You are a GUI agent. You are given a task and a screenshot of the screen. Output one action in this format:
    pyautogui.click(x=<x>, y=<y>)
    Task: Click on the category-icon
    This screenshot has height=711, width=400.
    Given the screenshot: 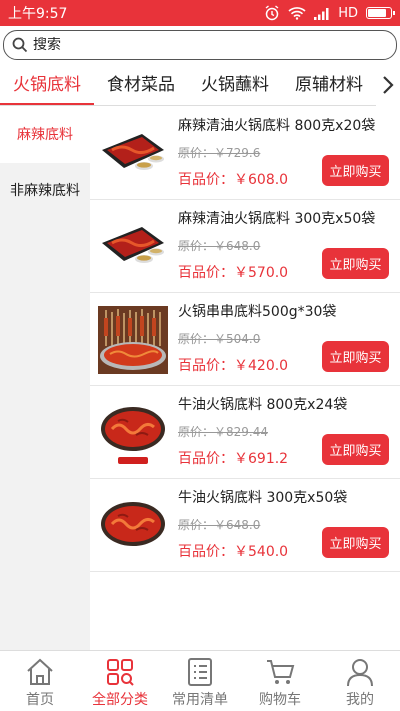 What is the action you would take?
    pyautogui.click(x=120, y=672)
    